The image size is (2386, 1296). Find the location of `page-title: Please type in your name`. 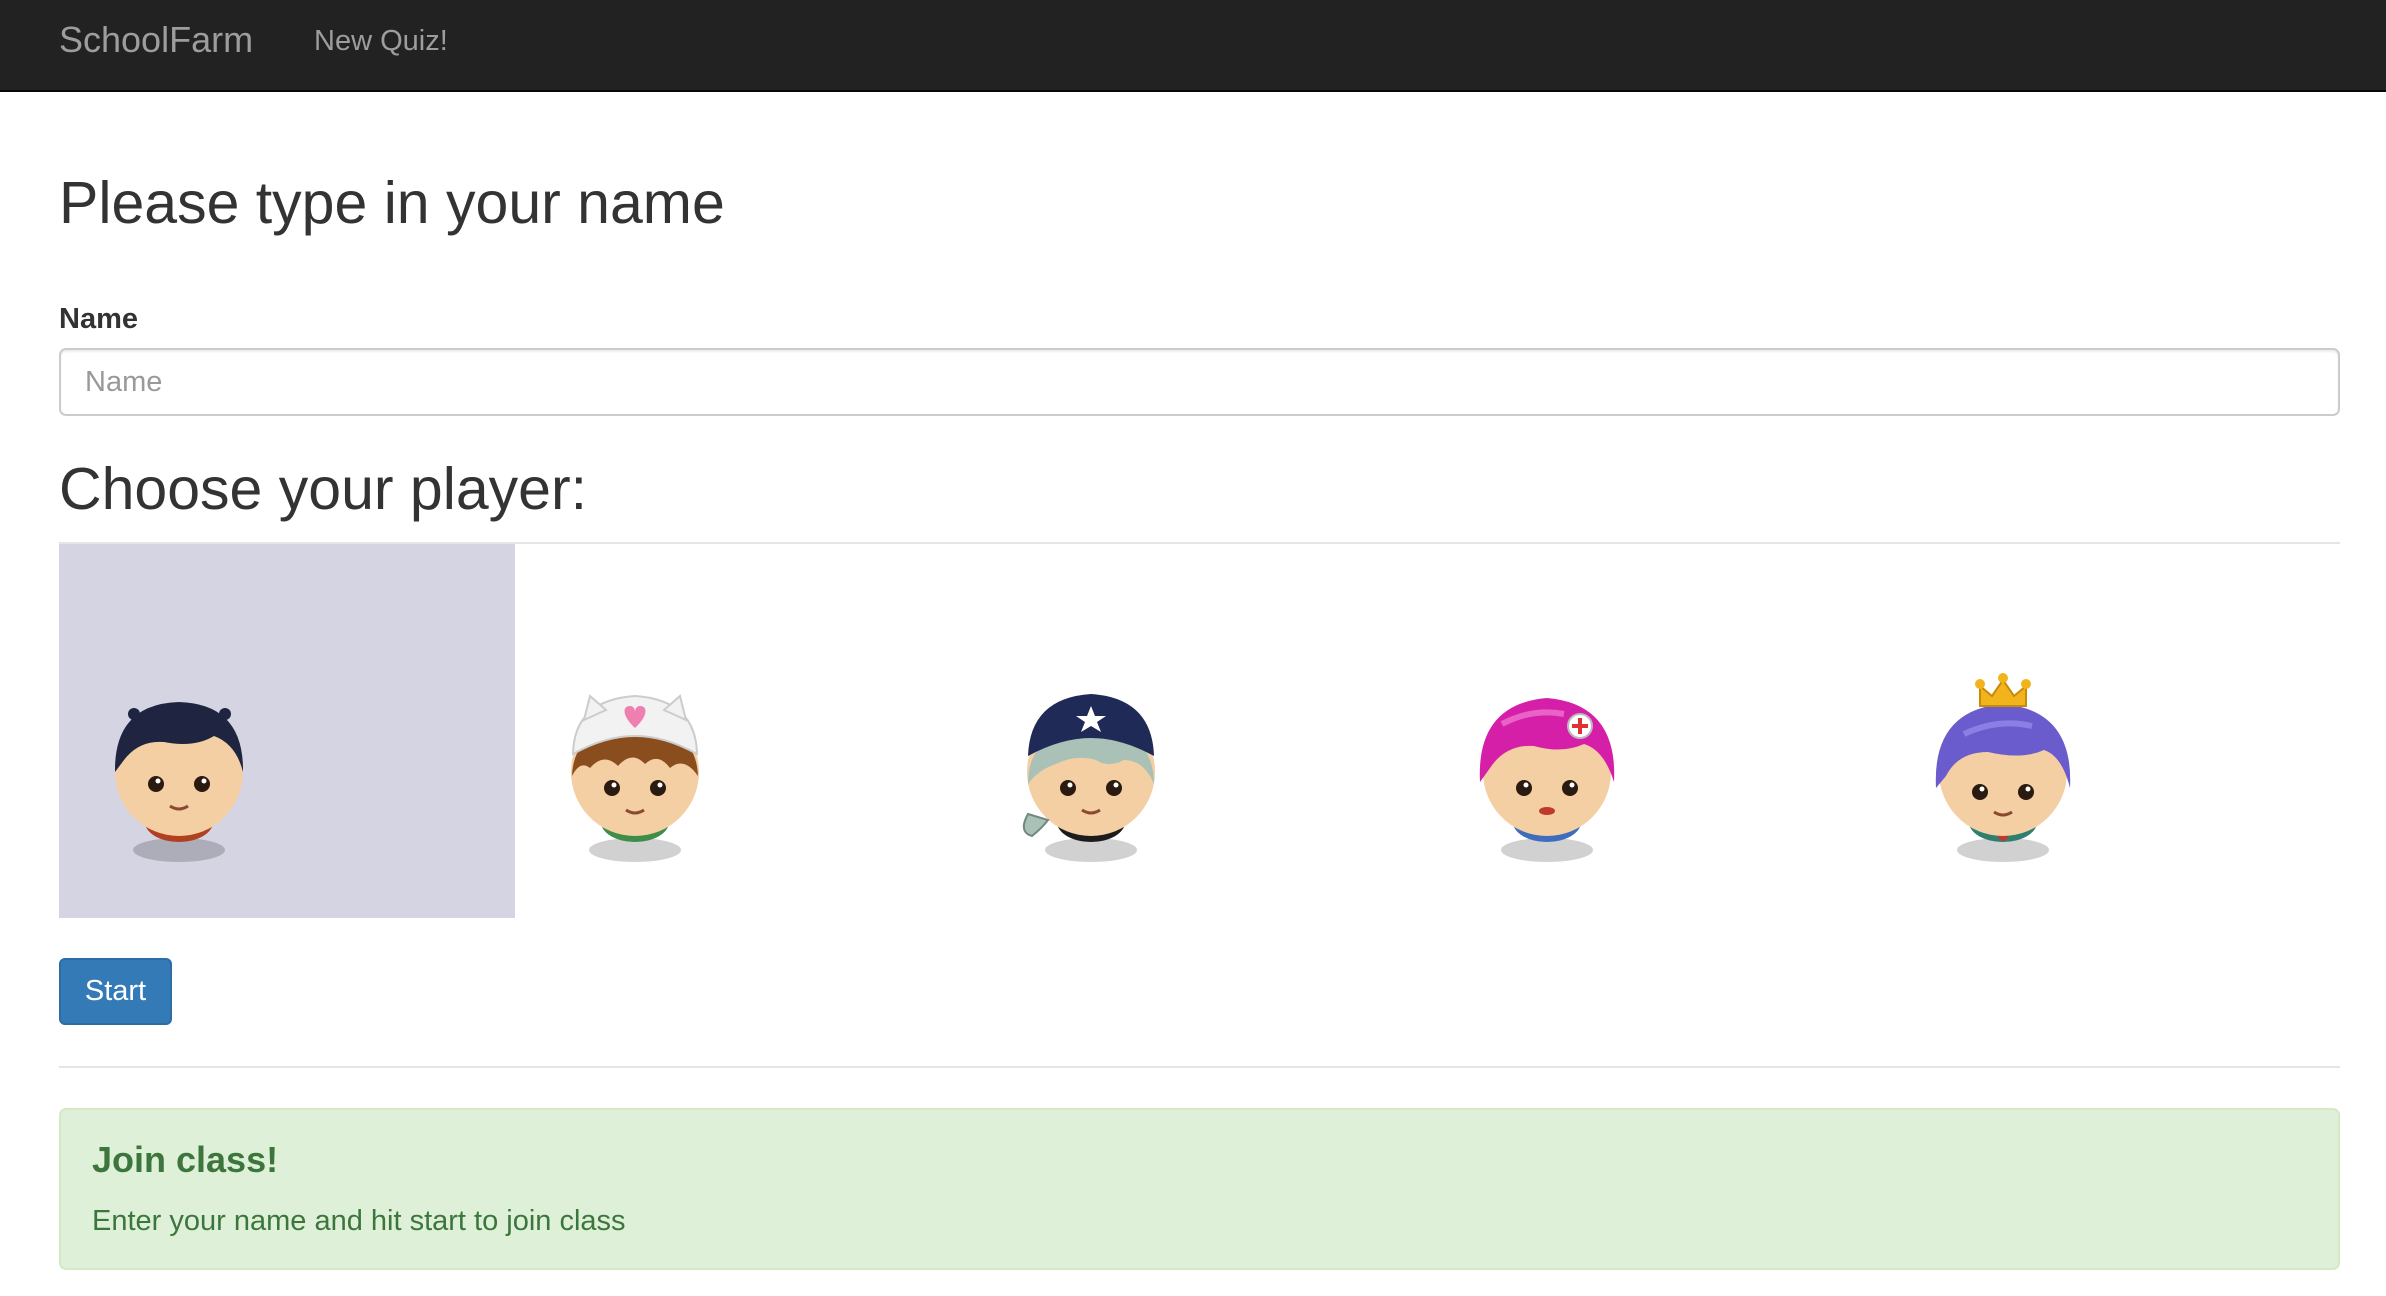

page-title: Please type in your name is located at coordinates (392, 203).